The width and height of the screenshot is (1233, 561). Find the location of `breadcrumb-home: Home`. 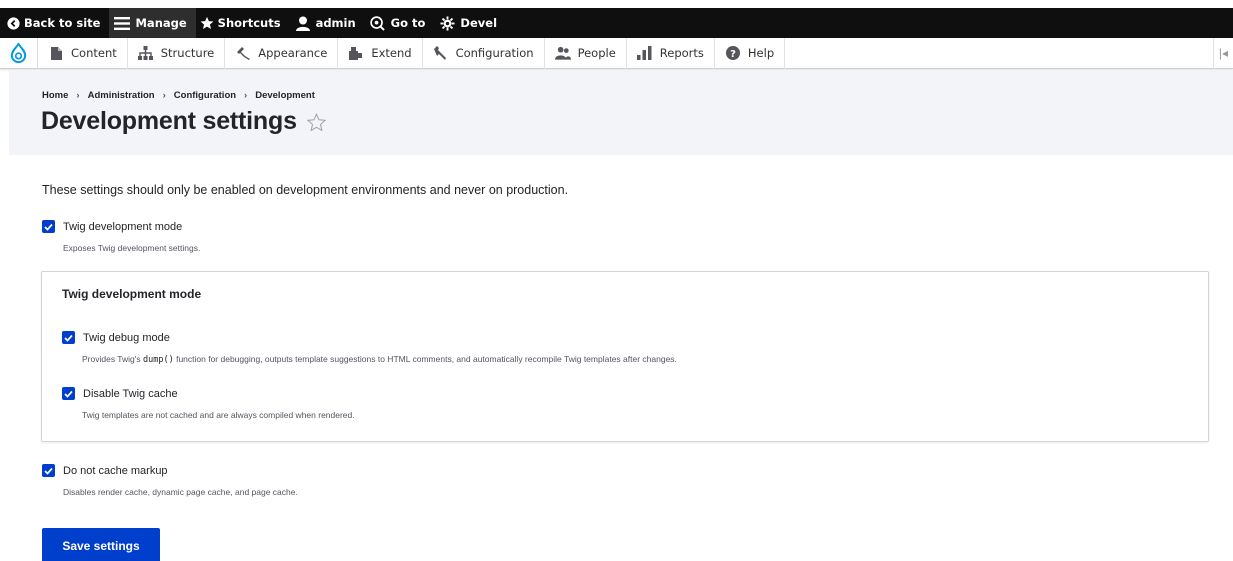

breadcrumb-home: Home is located at coordinates (55, 95).